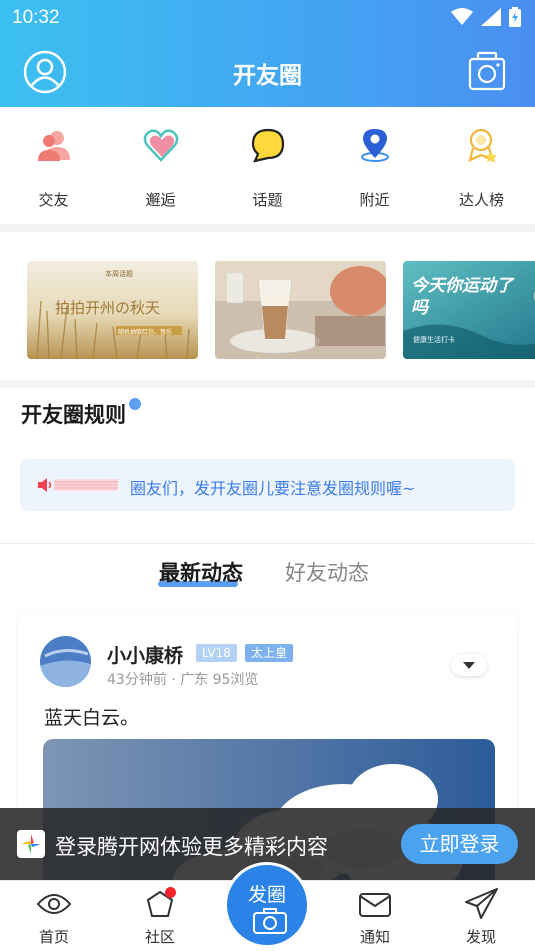  I want to click on feed-tabs: 最新动态 好友动态, so click(267, 573).